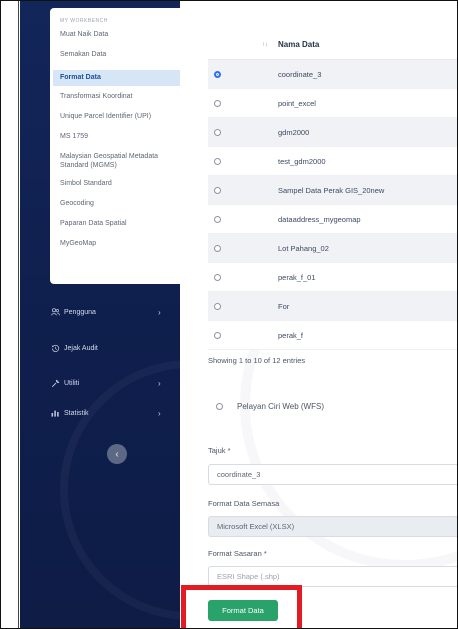  Describe the element at coordinates (110, 312) in the screenshot. I see `nav-item-pengguna: Pengguna ›` at that location.